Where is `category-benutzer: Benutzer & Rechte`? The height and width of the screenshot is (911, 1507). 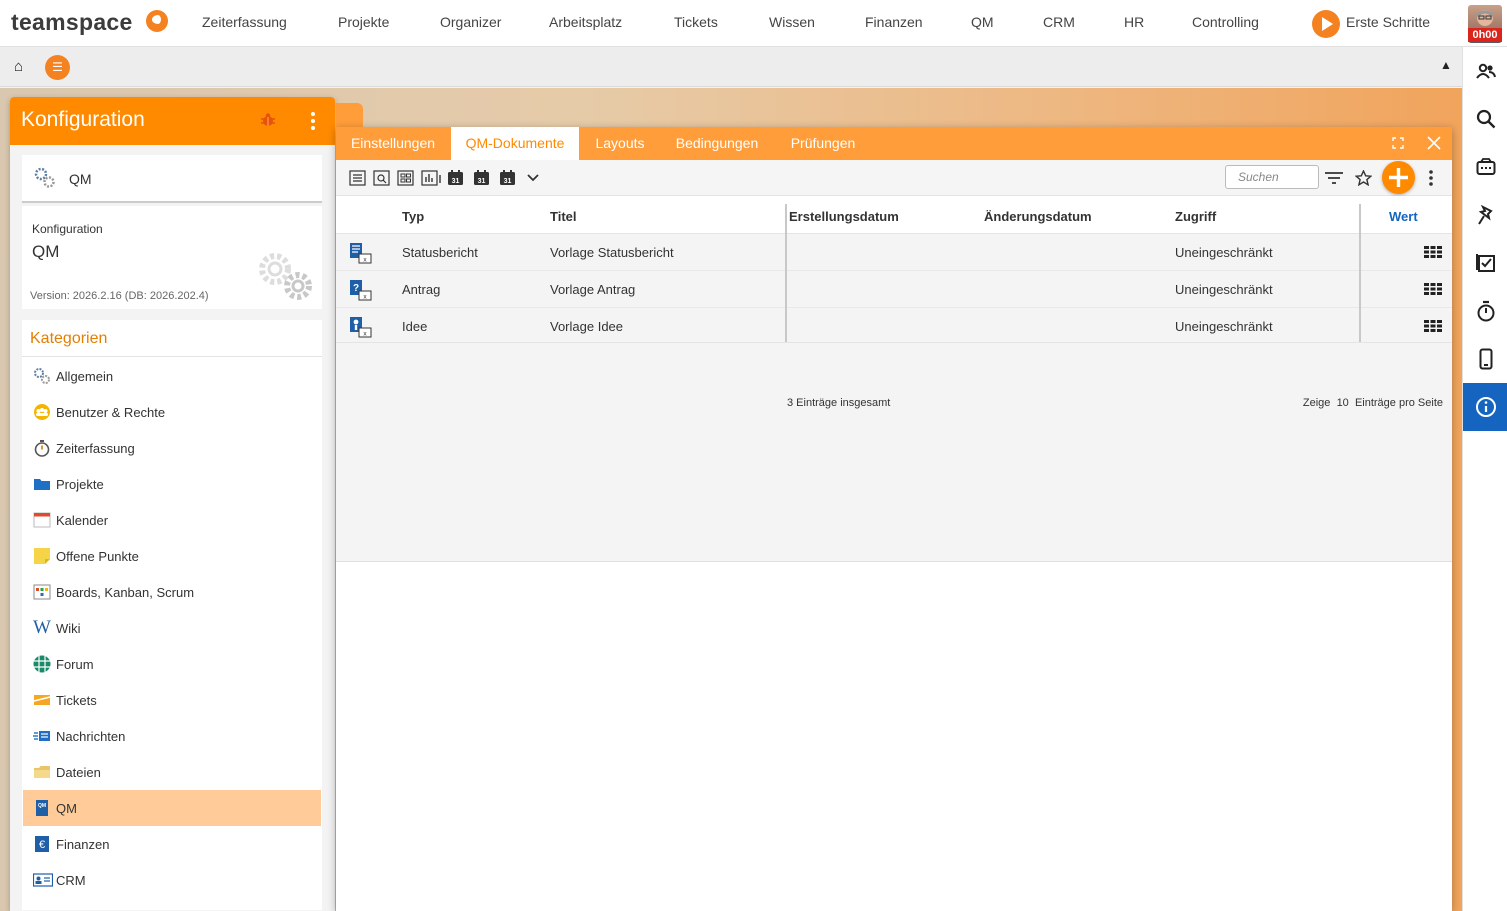 category-benutzer: Benutzer & Rechte is located at coordinates (172, 412).